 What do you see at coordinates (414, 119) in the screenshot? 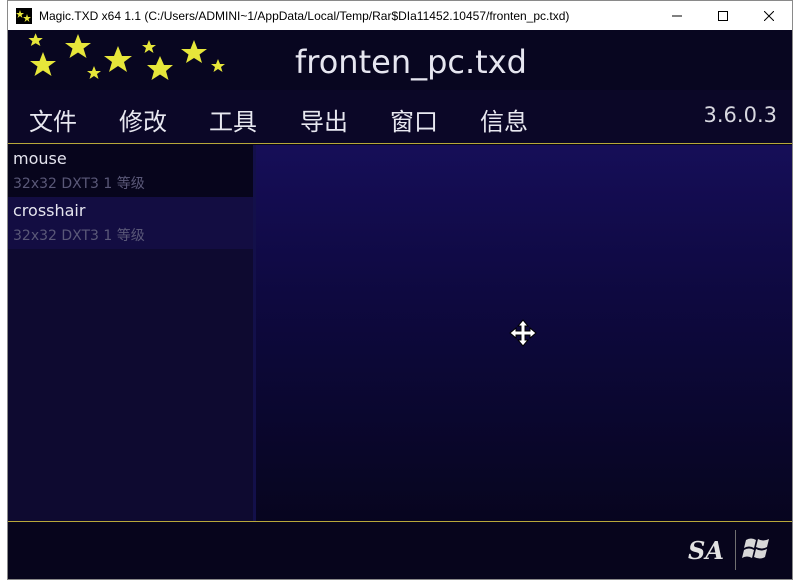
I see `menu-window: 窗口` at bounding box center [414, 119].